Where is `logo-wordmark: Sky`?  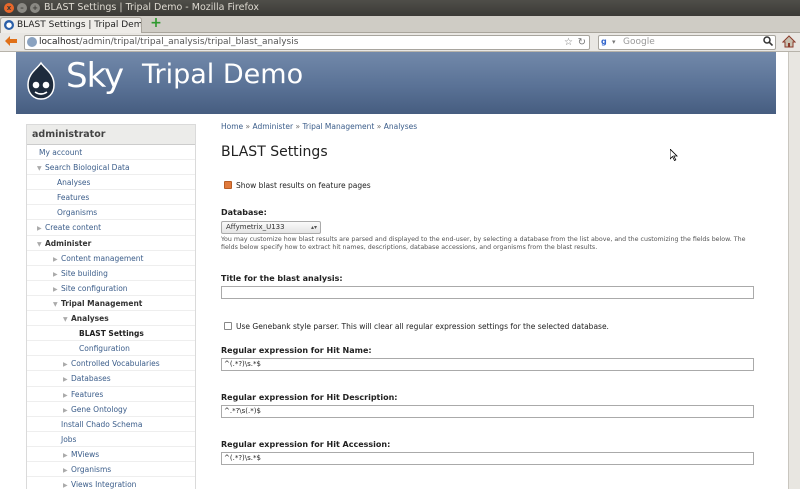 logo-wordmark: Sky is located at coordinates (95, 76).